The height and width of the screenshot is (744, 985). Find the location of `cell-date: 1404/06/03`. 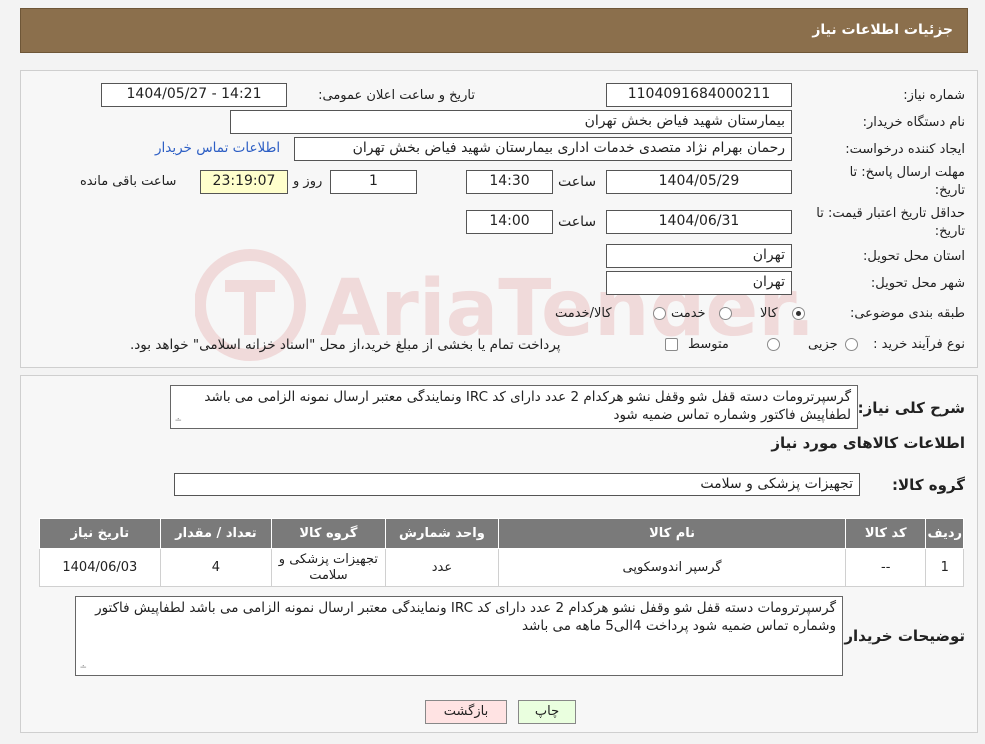

cell-date: 1404/06/03 is located at coordinates (100, 567).